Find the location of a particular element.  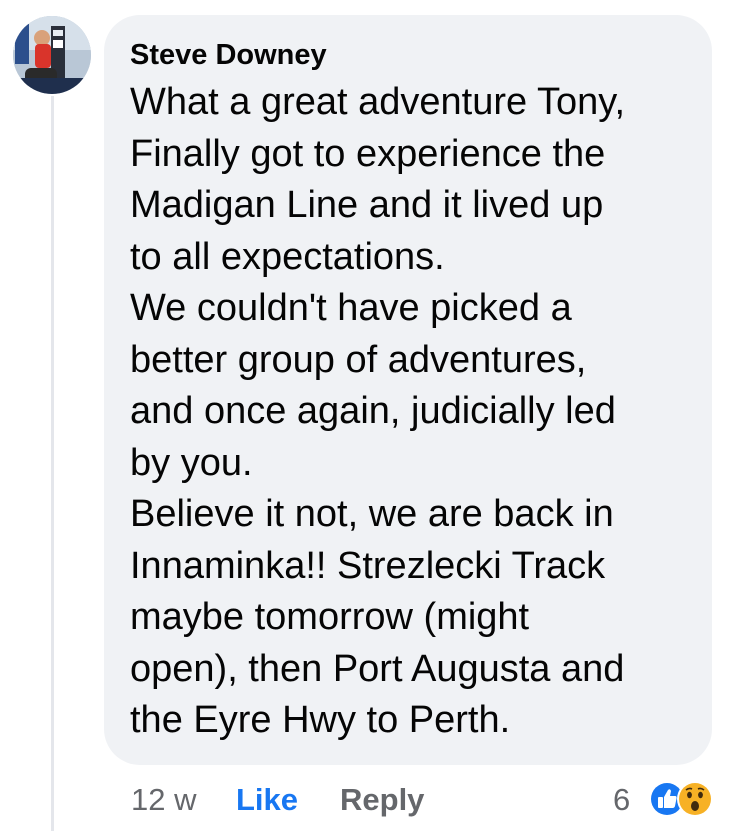

comment-text-line: Believe it not, we are back in is located at coordinates (372, 514).